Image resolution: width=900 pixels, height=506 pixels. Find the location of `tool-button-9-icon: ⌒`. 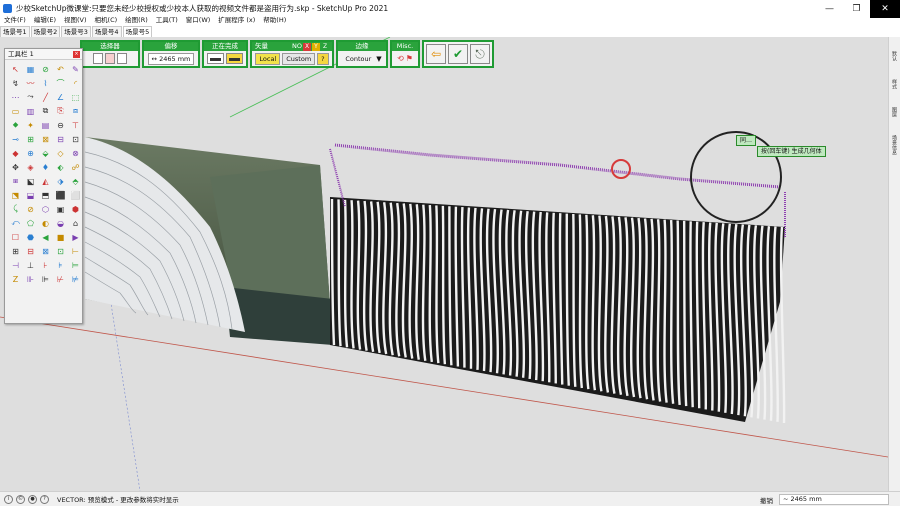

tool-button-9-icon: ⌒ is located at coordinates (60, 83).